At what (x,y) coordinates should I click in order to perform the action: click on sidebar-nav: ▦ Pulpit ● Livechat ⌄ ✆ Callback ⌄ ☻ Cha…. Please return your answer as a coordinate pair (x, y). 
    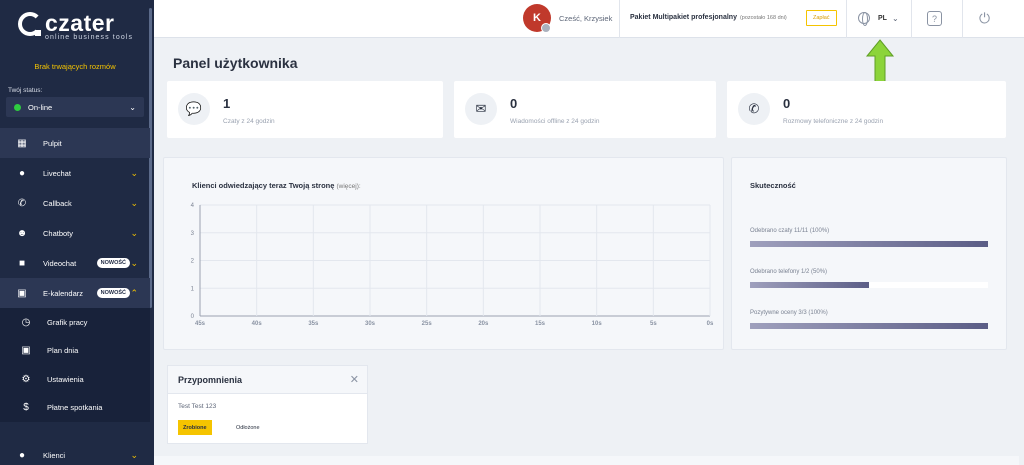
    Looking at the image, I should click on (75, 275).